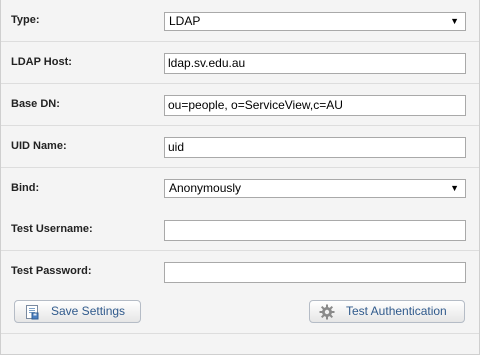 Image resolution: width=480 pixels, height=358 pixels. I want to click on uid-name-row: UID Name: uid, so click(240, 147).